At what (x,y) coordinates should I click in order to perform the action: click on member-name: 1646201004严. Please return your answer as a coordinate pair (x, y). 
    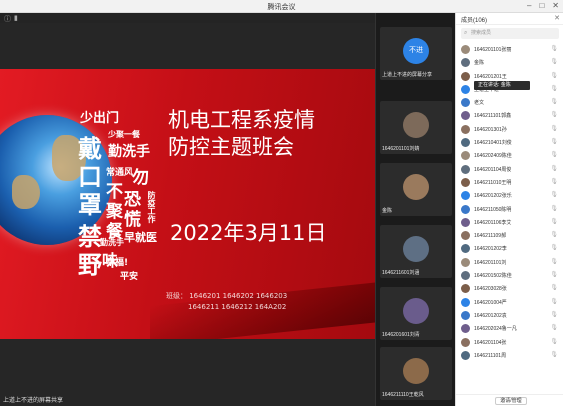
    Looking at the image, I should click on (490, 302).